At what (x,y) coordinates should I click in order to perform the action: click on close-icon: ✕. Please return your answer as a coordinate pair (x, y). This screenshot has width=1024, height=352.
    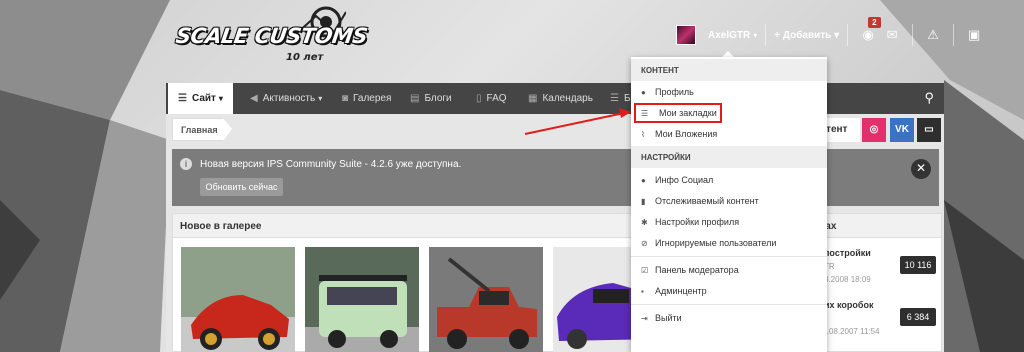
    Looking at the image, I should click on (921, 169).